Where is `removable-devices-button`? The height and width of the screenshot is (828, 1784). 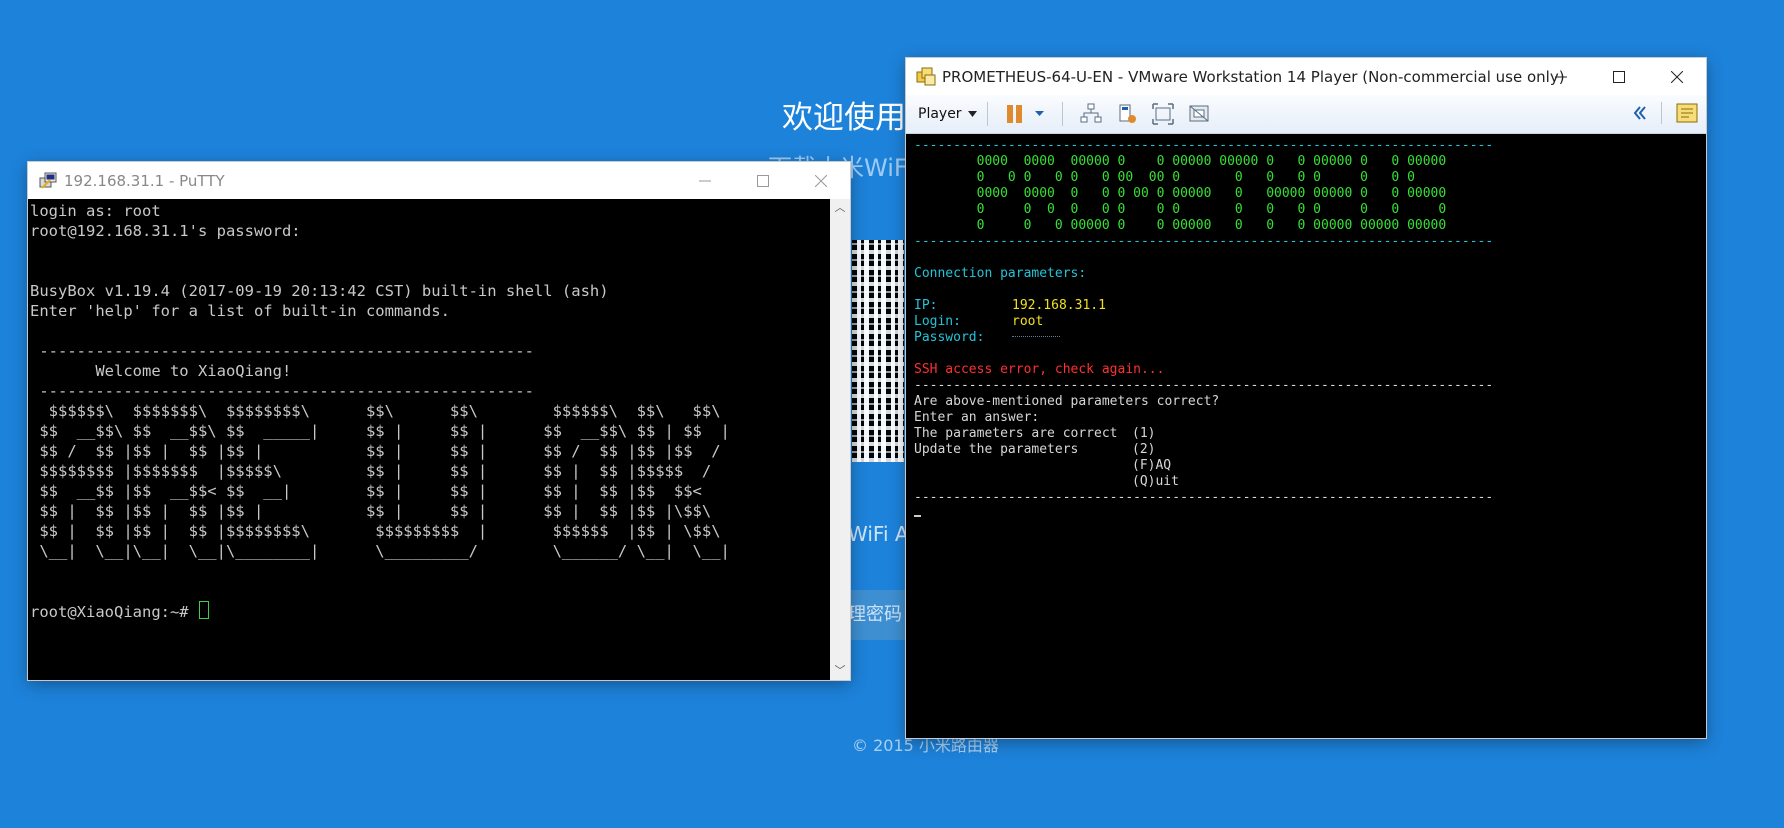 removable-devices-button is located at coordinates (1127, 114).